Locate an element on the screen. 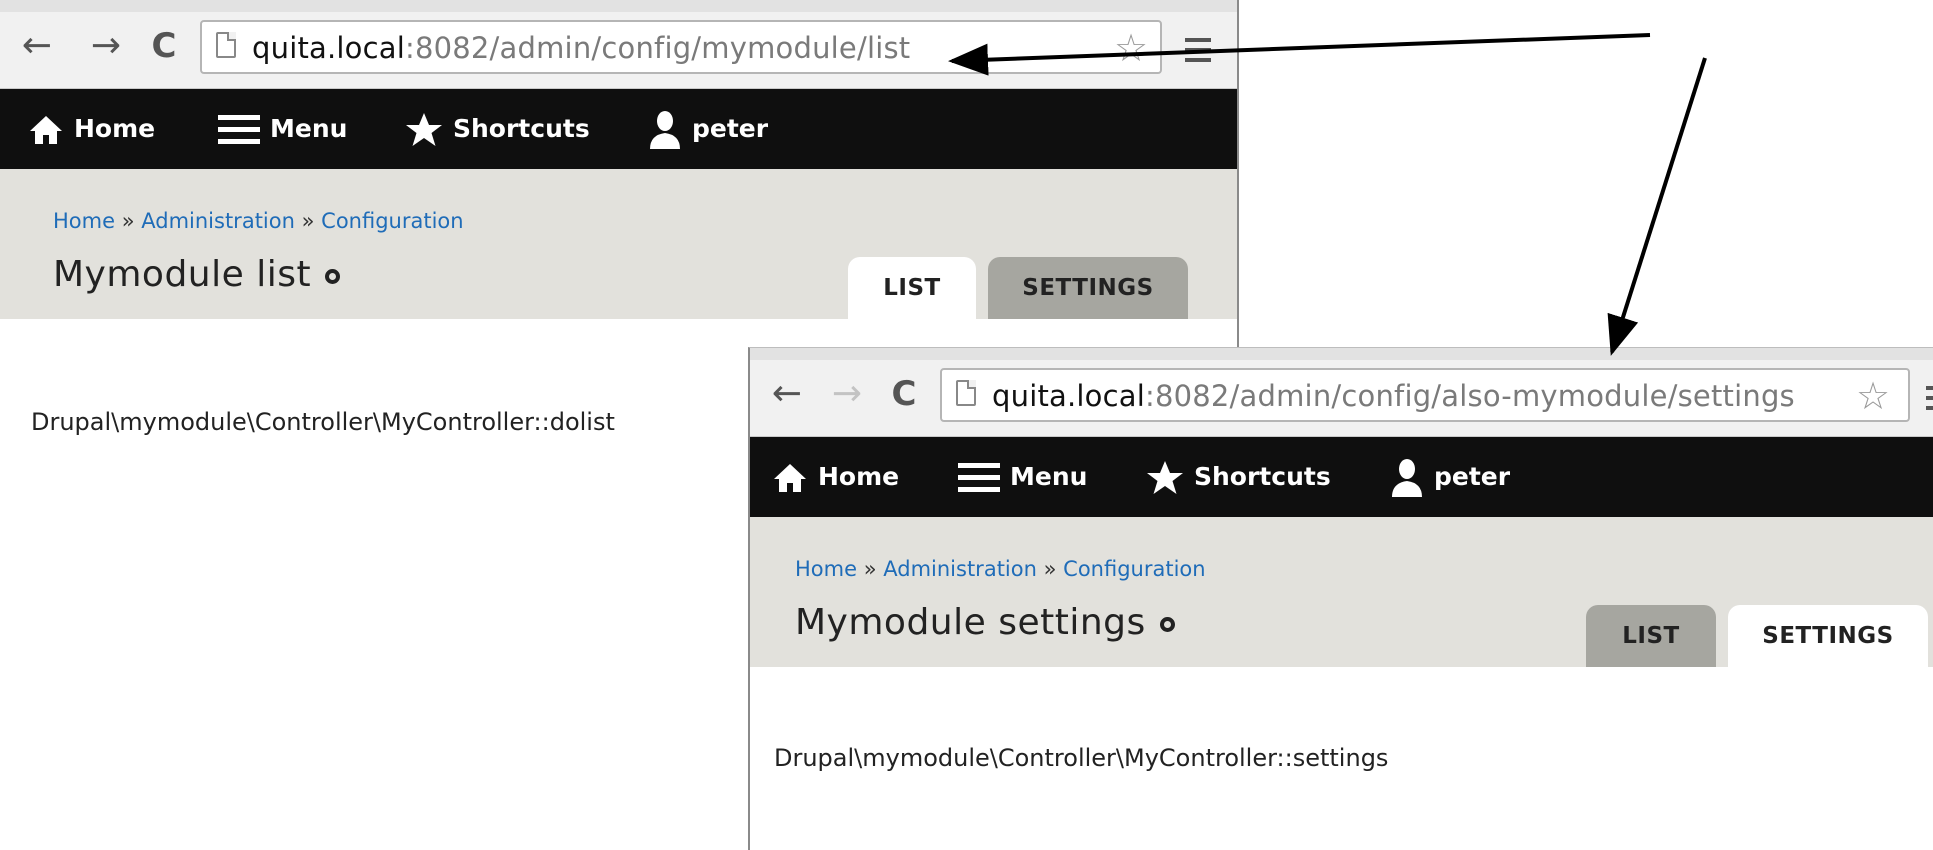 The height and width of the screenshot is (850, 1933). url-path: :8082/admin/config/mymodule/list is located at coordinates (657, 48).